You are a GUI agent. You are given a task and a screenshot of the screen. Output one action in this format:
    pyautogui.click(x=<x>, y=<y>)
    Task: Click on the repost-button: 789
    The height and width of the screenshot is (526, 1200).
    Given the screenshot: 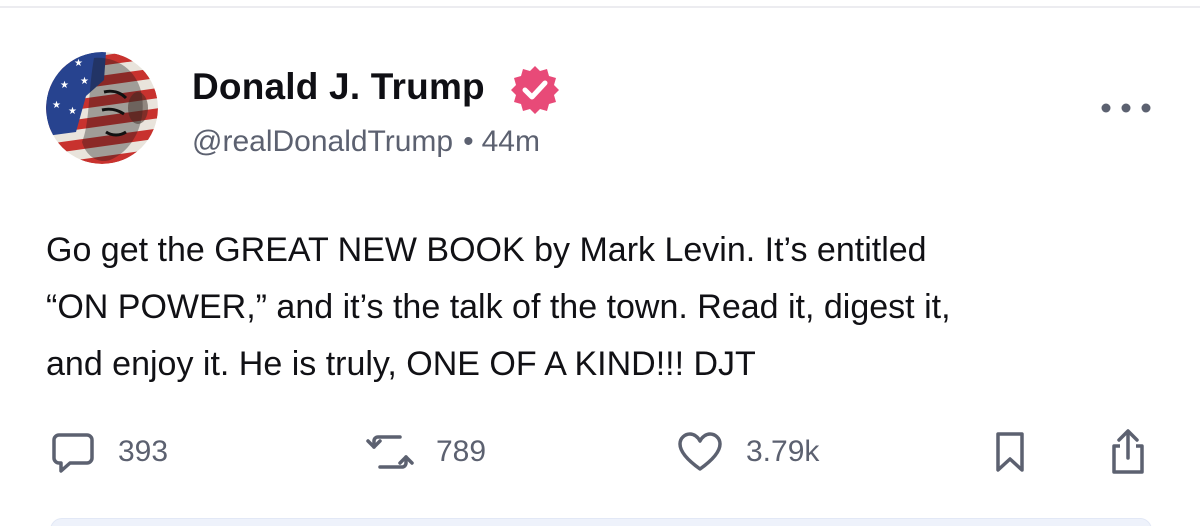 What is the action you would take?
    pyautogui.click(x=426, y=452)
    